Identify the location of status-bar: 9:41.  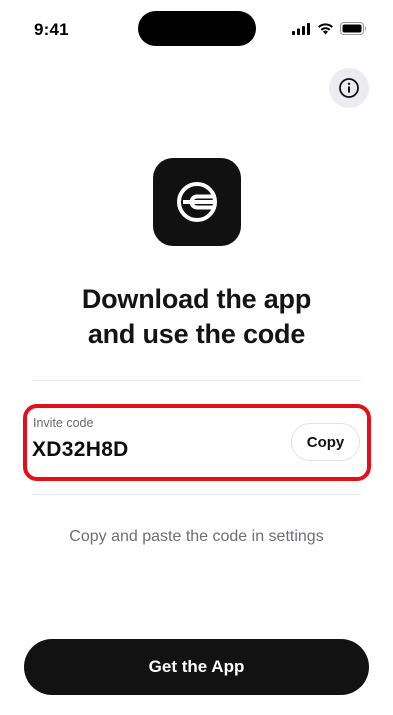
(196, 29).